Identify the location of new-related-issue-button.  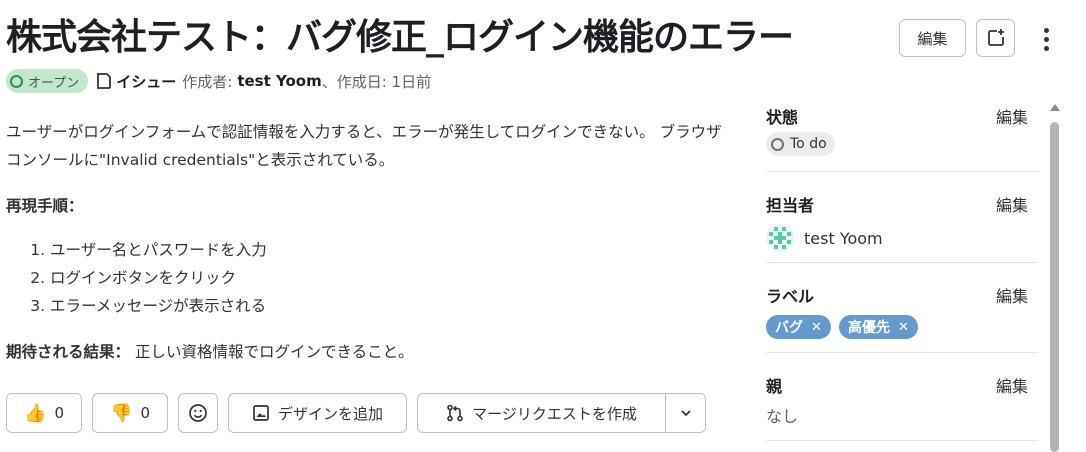
(995, 38).